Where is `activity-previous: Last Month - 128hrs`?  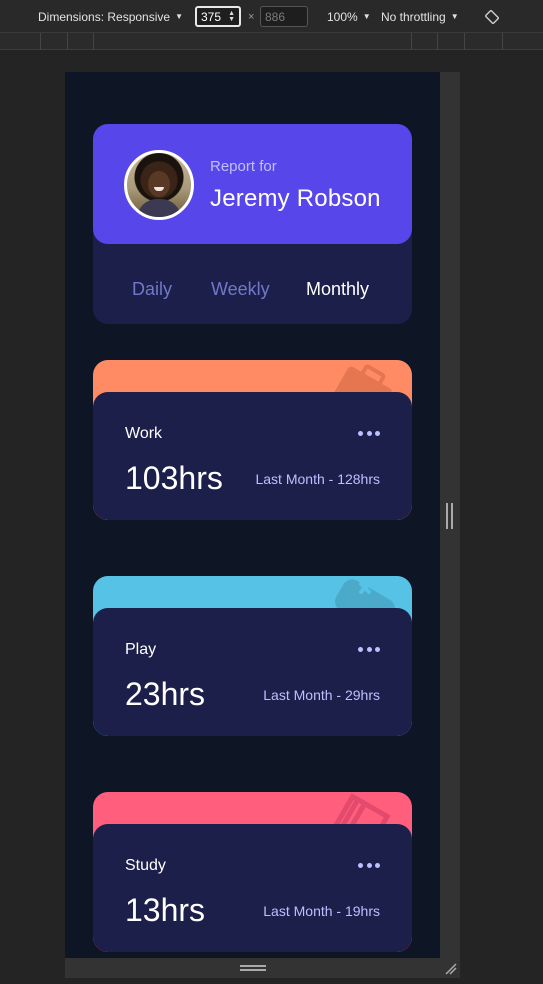
activity-previous: Last Month - 128hrs is located at coordinates (317, 479).